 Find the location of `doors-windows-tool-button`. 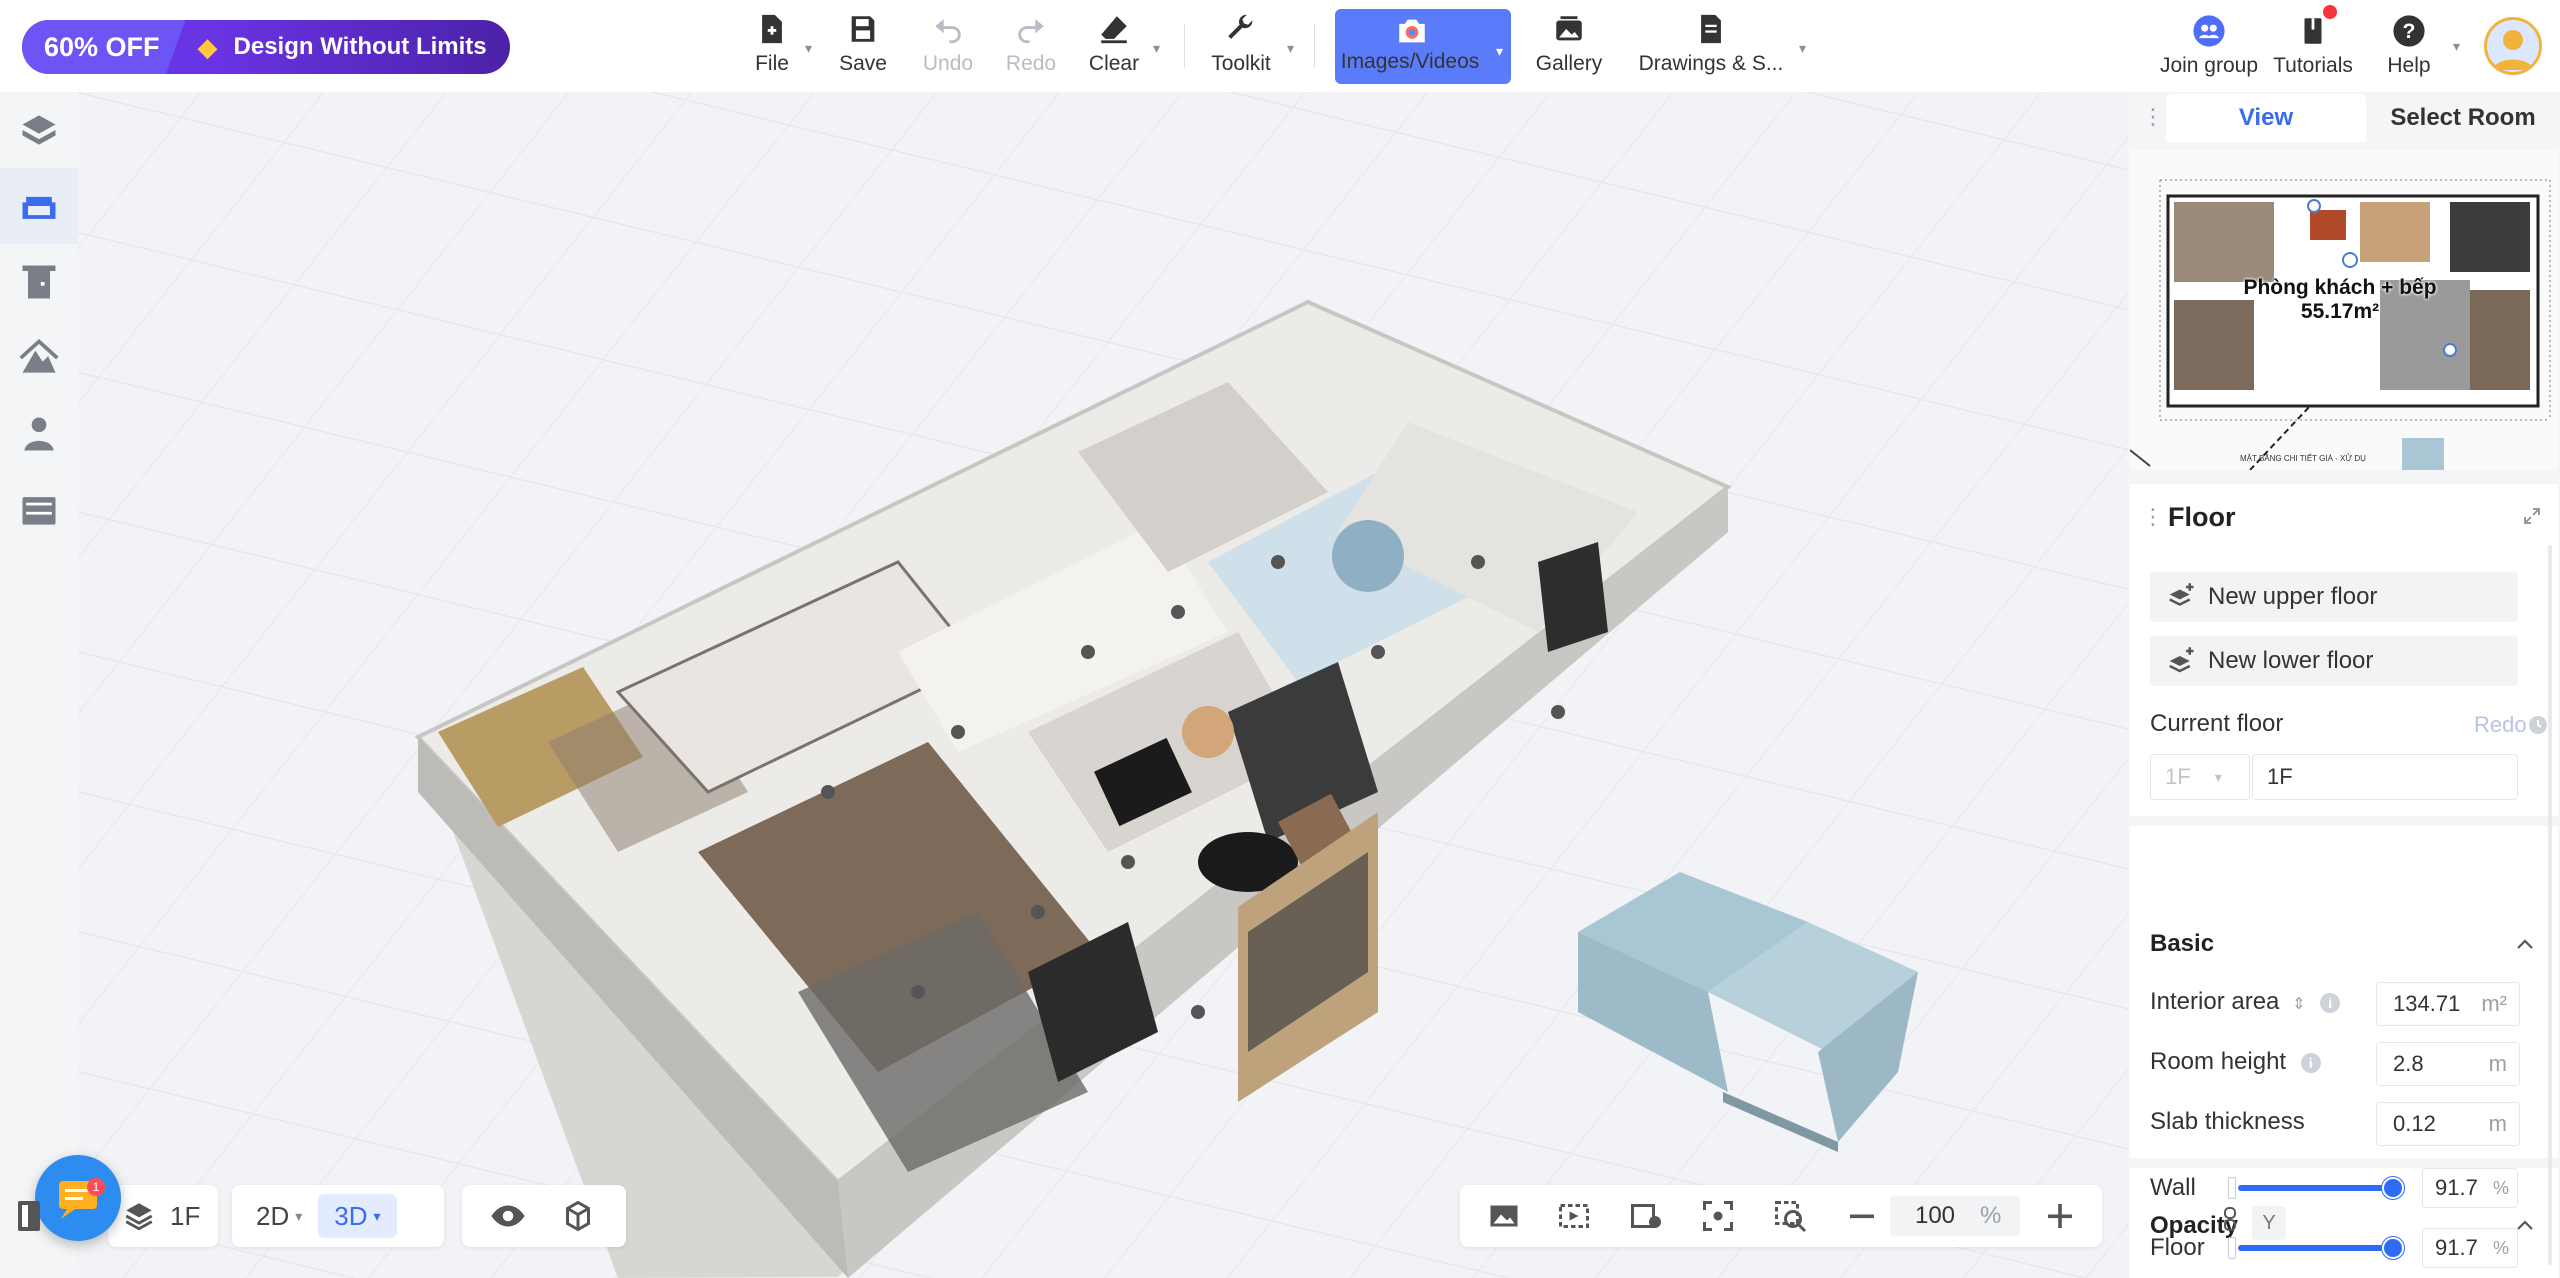

doors-windows-tool-button is located at coordinates (39, 282).